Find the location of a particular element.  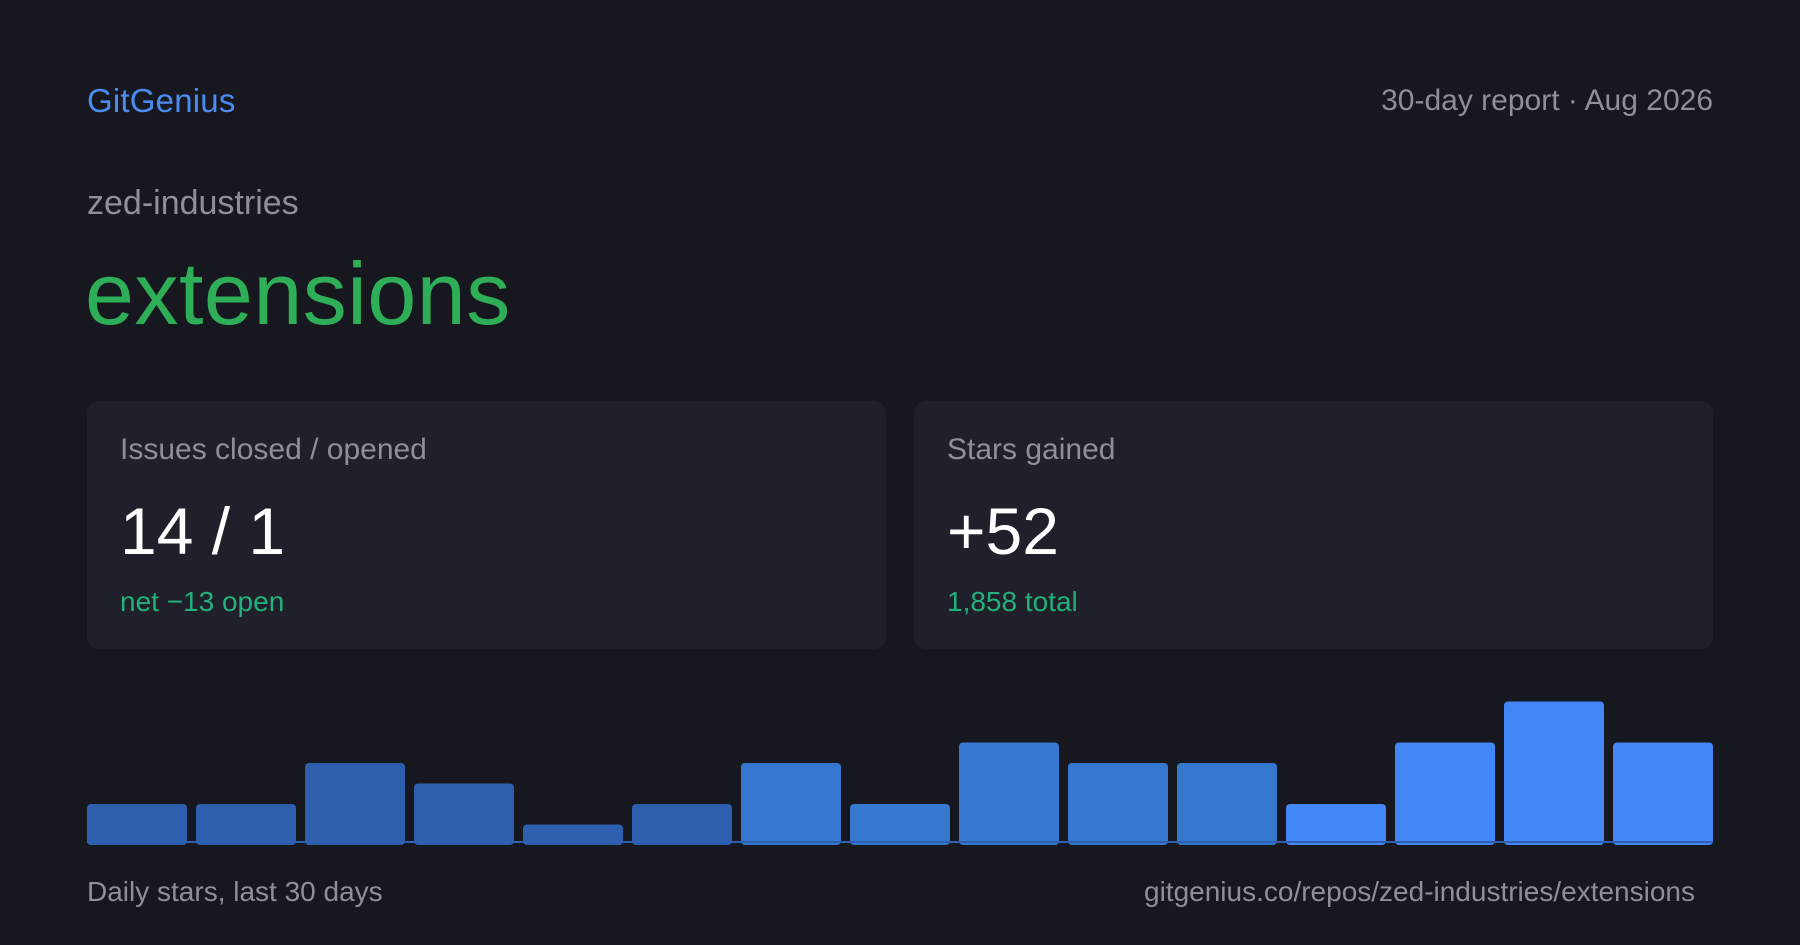

report-period: 30-day report · Aug 2026 is located at coordinates (1547, 100).